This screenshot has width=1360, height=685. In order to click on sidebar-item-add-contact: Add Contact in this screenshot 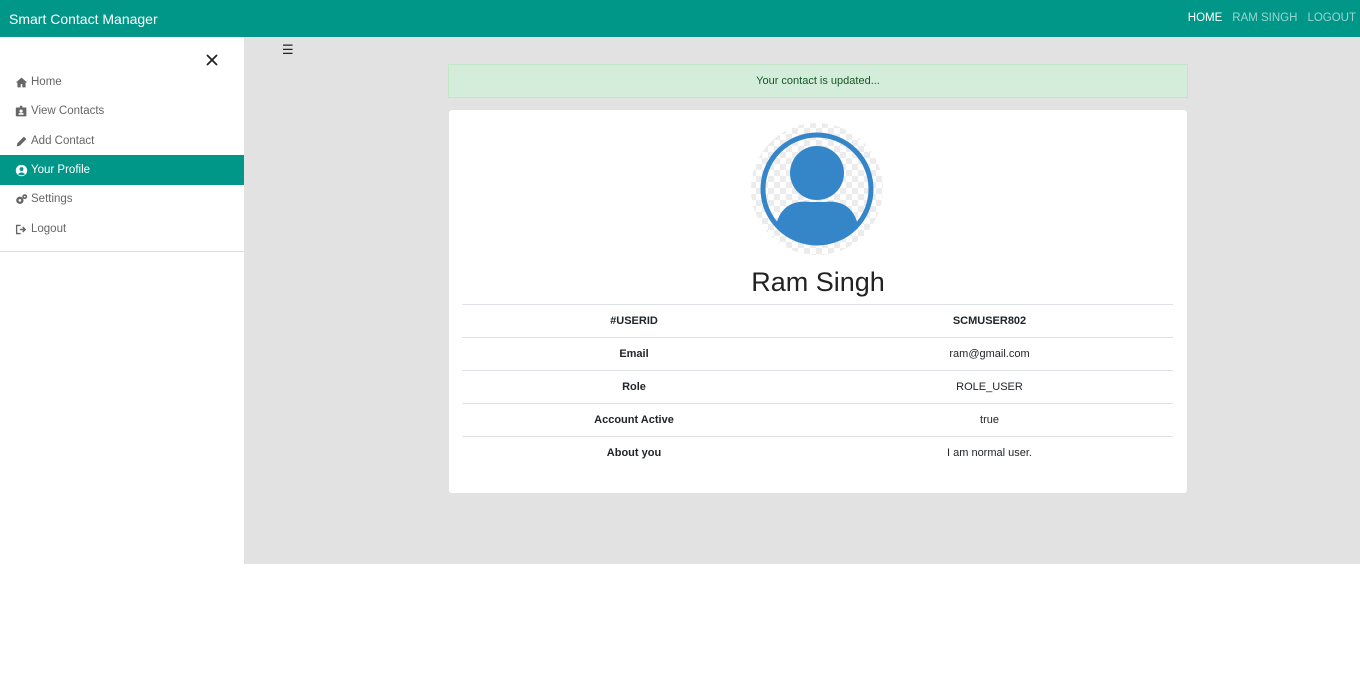, I will do `click(122, 141)`.